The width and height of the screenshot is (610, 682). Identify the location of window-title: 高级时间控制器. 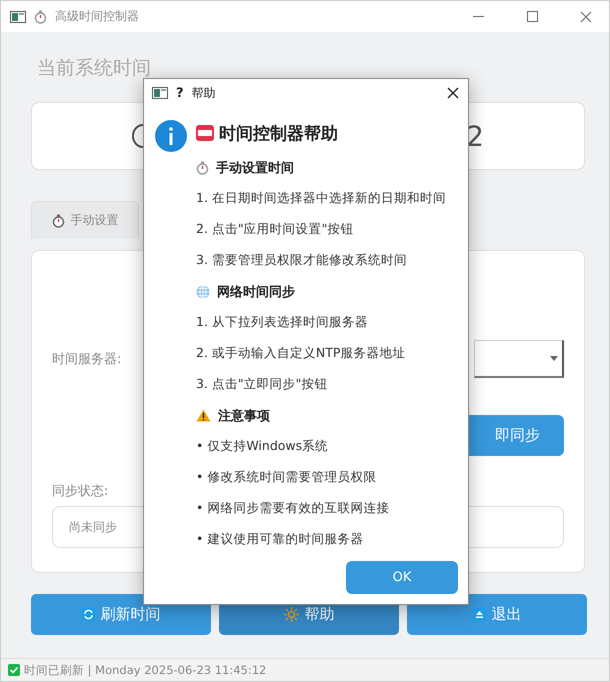
(97, 16).